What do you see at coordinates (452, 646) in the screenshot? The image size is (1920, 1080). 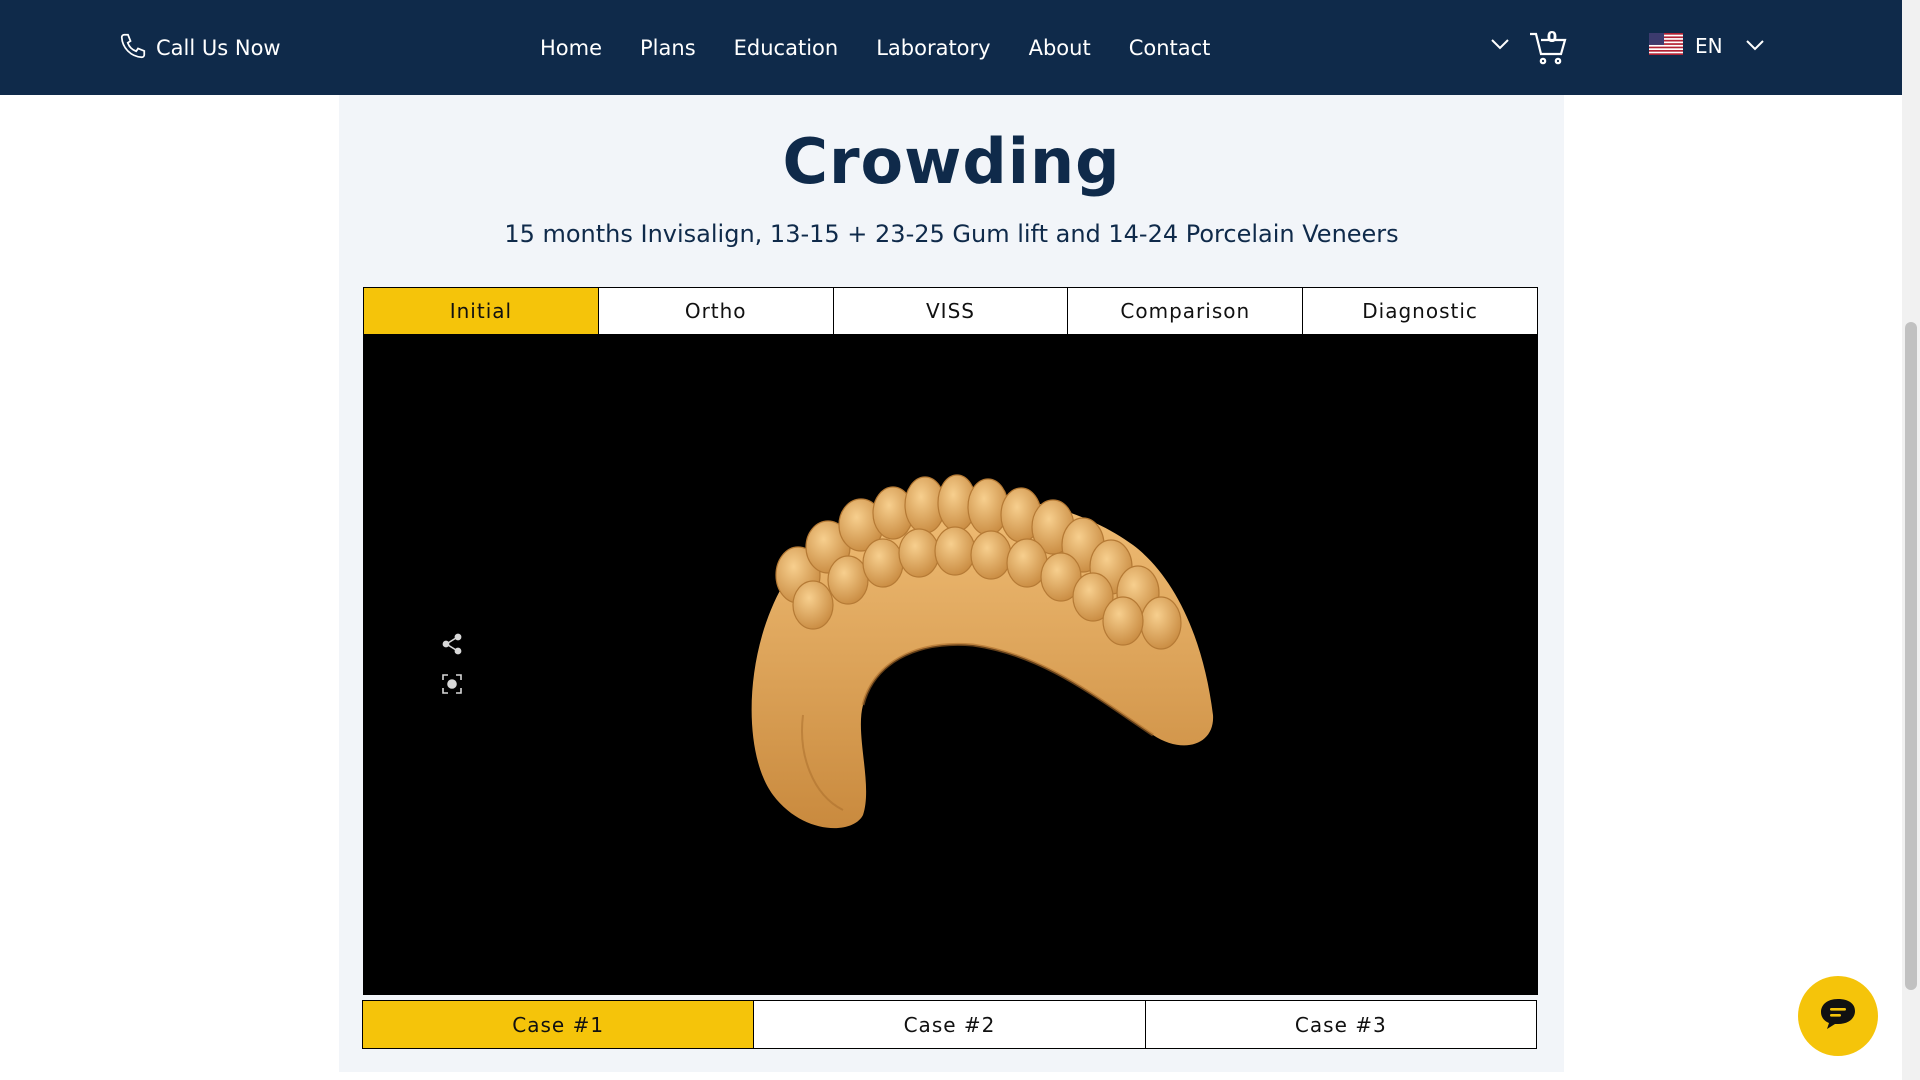 I see `share-icon` at bounding box center [452, 646].